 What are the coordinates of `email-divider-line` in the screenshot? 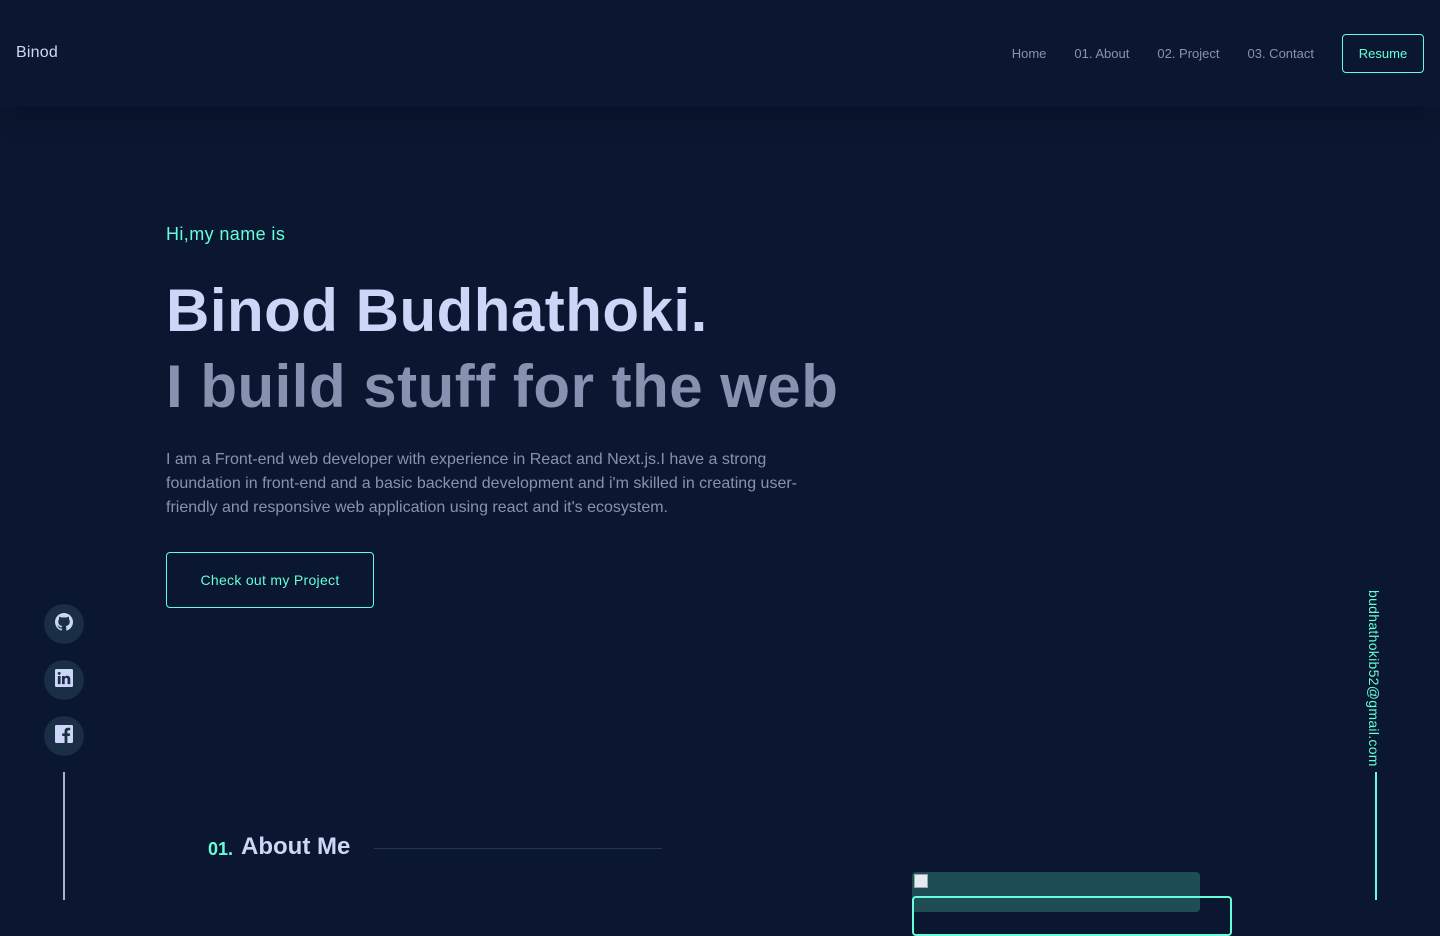 It's located at (1376, 836).